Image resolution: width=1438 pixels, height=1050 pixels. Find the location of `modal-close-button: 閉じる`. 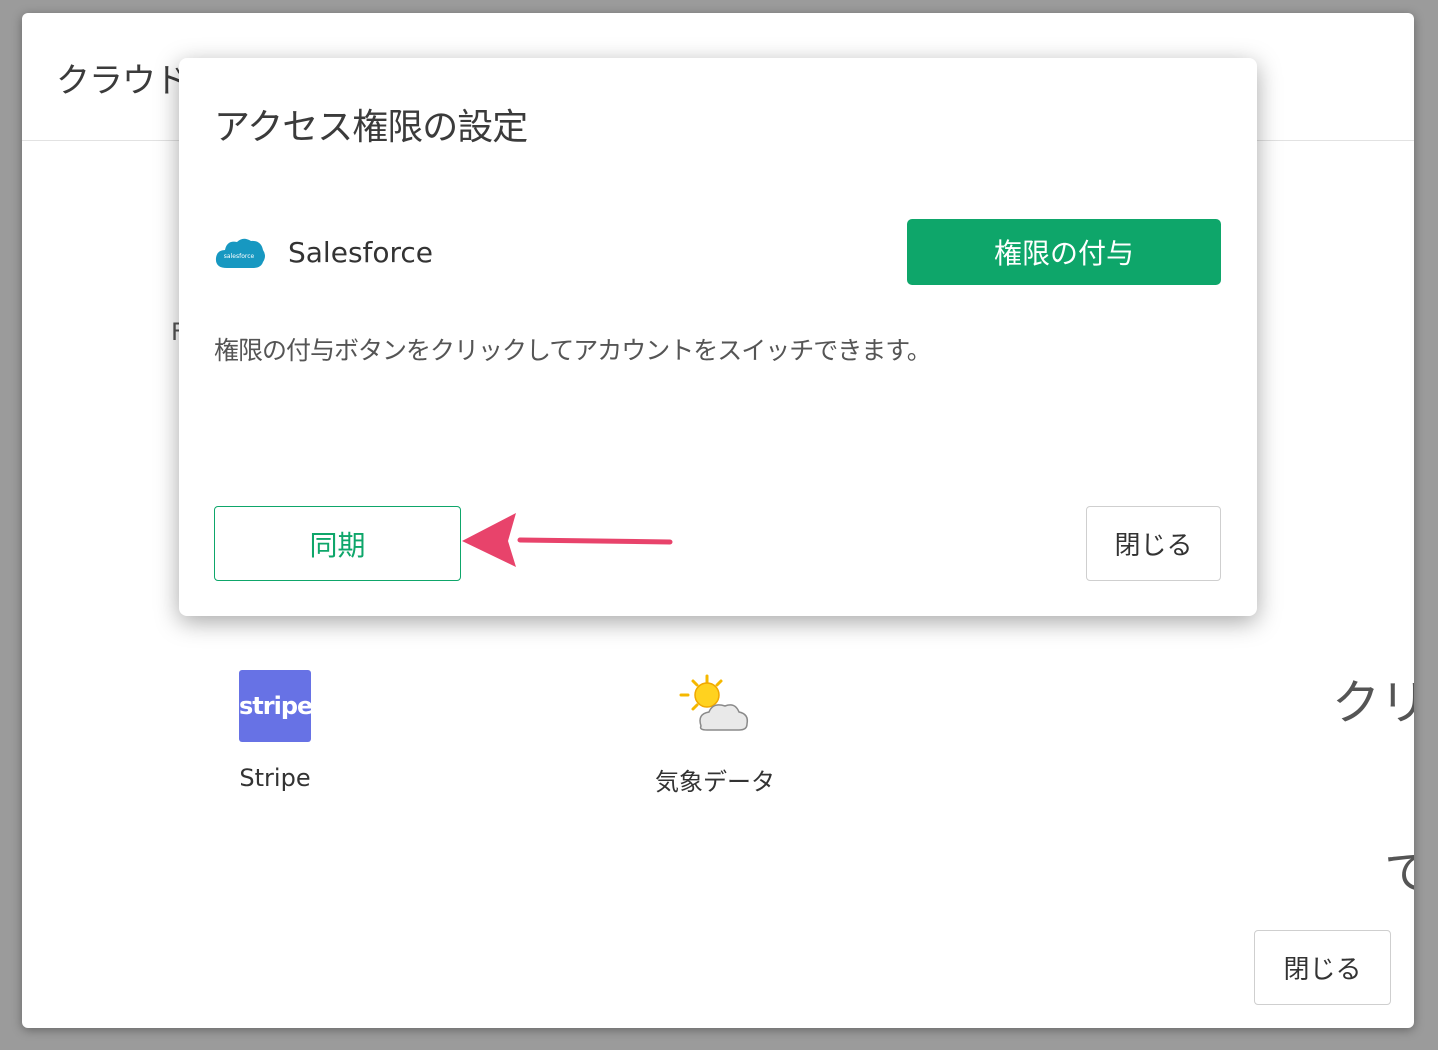

modal-close-button: 閉じる is located at coordinates (1153, 543).